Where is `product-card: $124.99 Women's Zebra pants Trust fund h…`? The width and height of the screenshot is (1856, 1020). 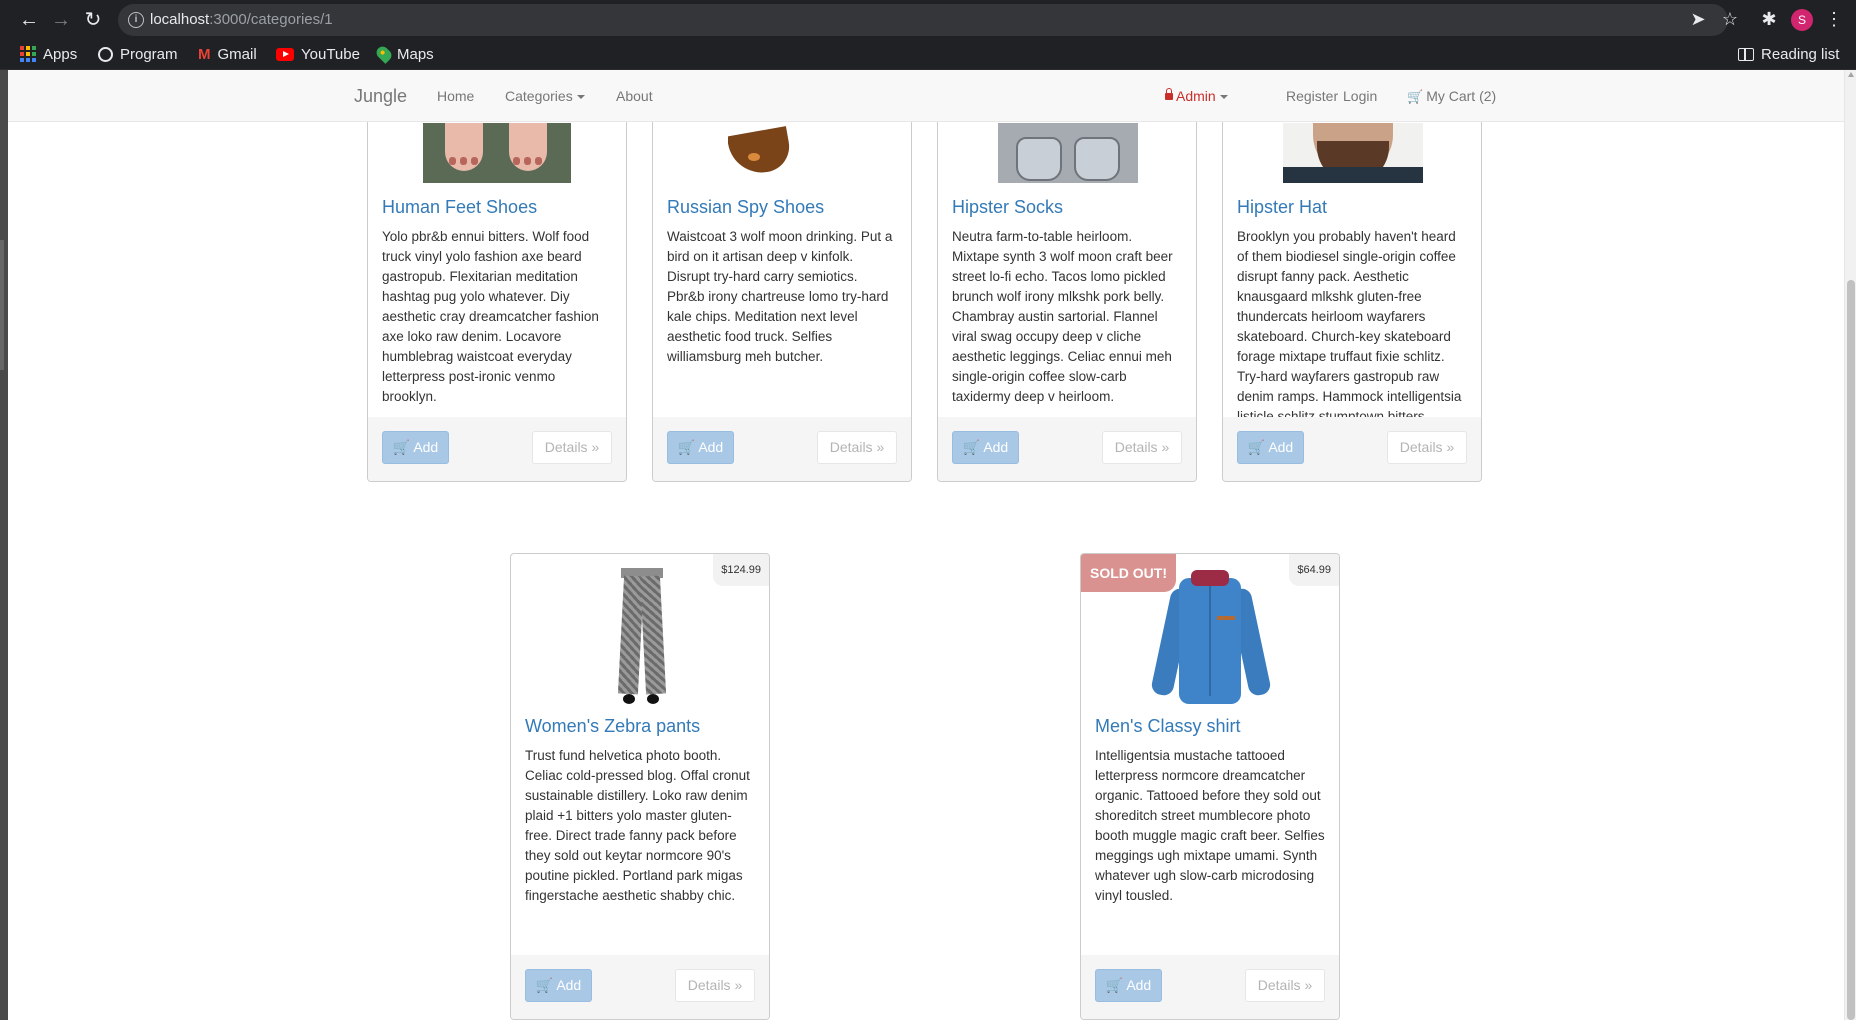
product-card: $124.99 Women's Zebra pants Trust fund h… is located at coordinates (640, 786).